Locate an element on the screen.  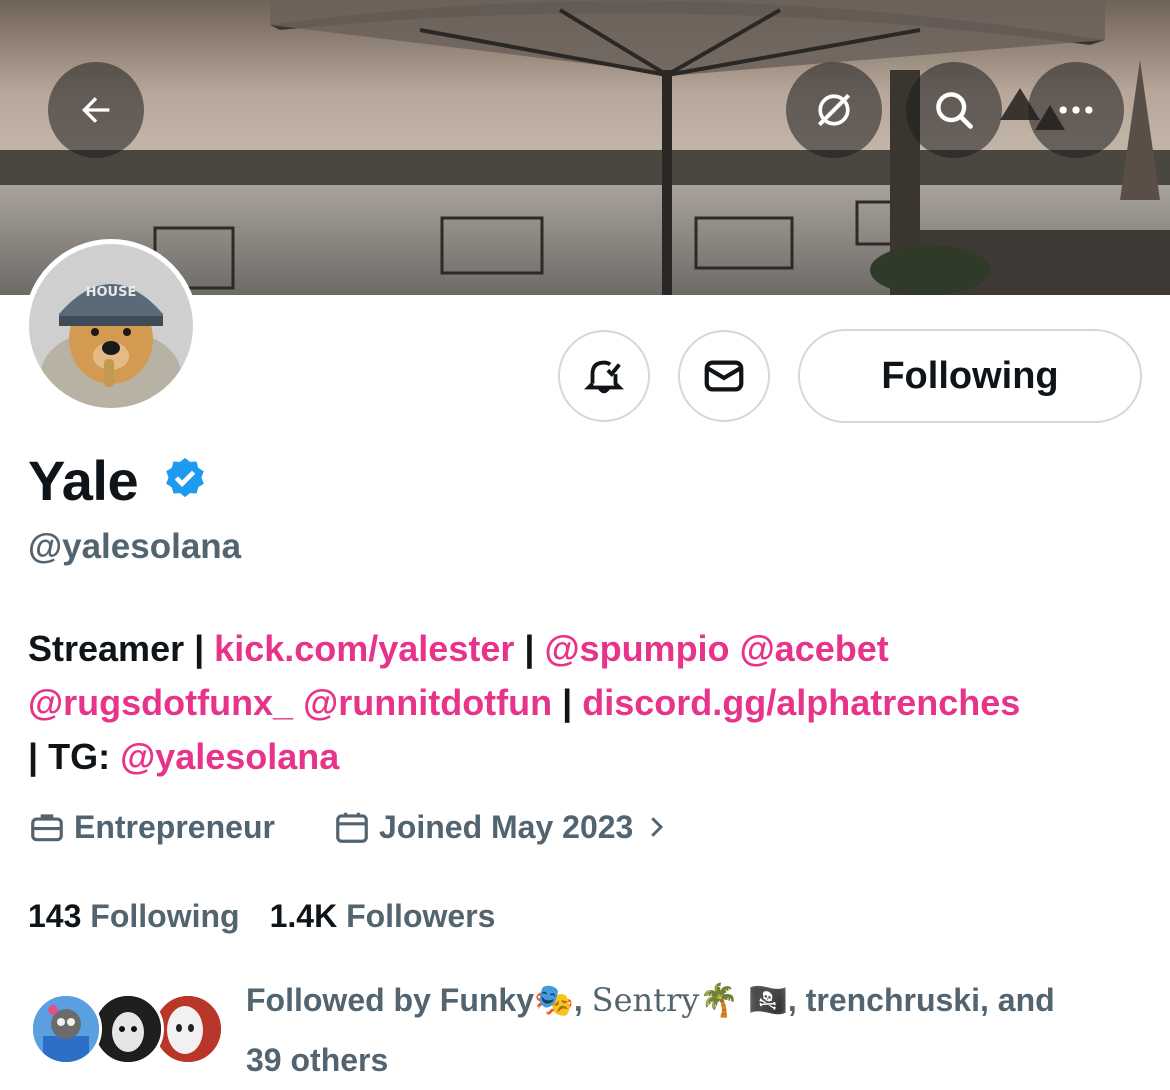
envelope-icon is located at coordinates (724, 376).